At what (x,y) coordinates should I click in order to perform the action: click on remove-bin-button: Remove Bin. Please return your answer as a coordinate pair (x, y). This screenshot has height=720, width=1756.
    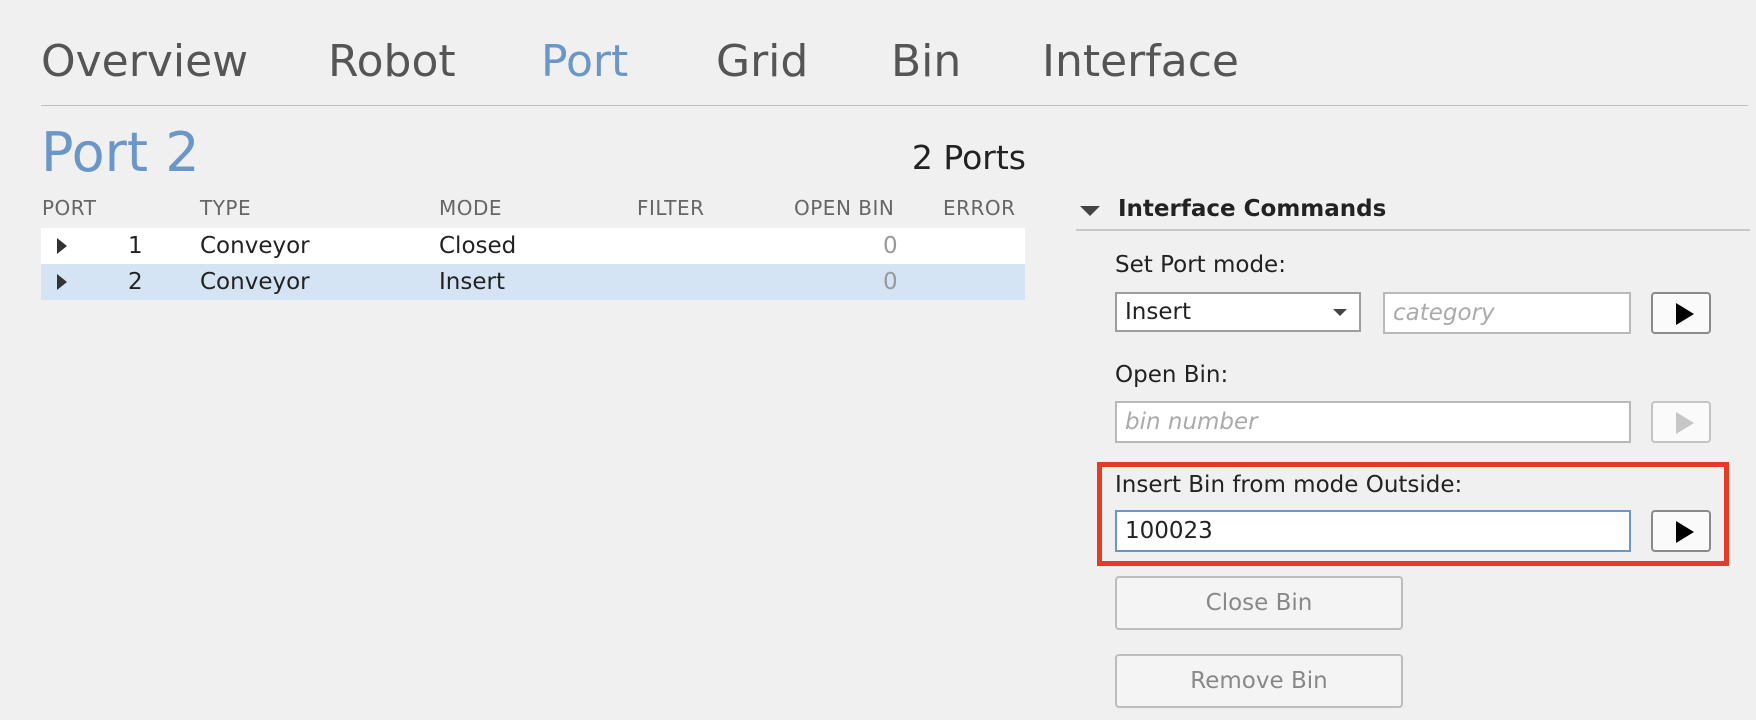
    Looking at the image, I should click on (1259, 681).